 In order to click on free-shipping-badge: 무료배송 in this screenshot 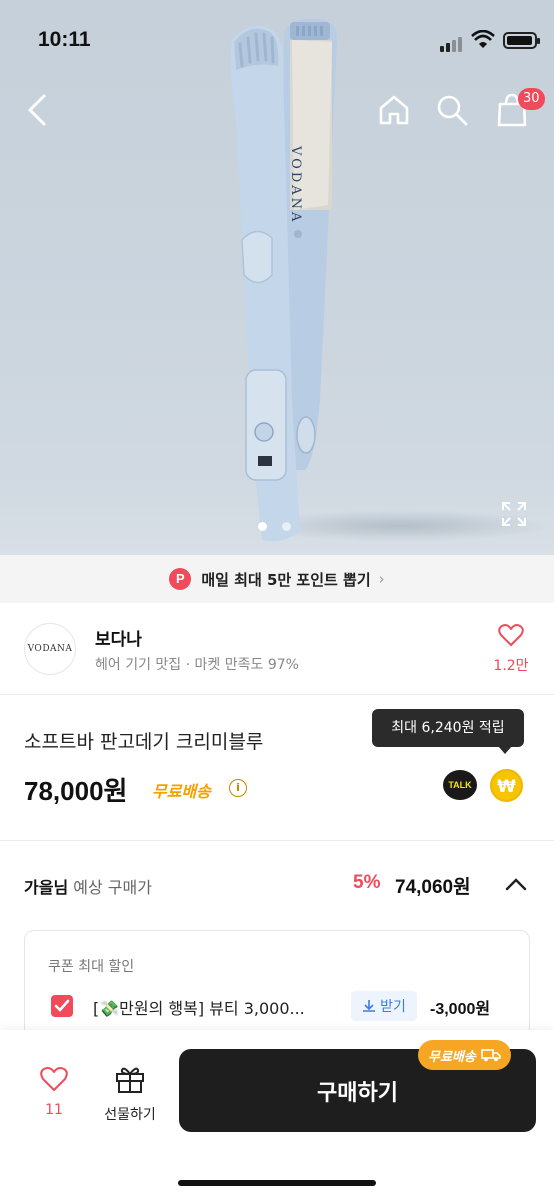, I will do `click(464, 1055)`.